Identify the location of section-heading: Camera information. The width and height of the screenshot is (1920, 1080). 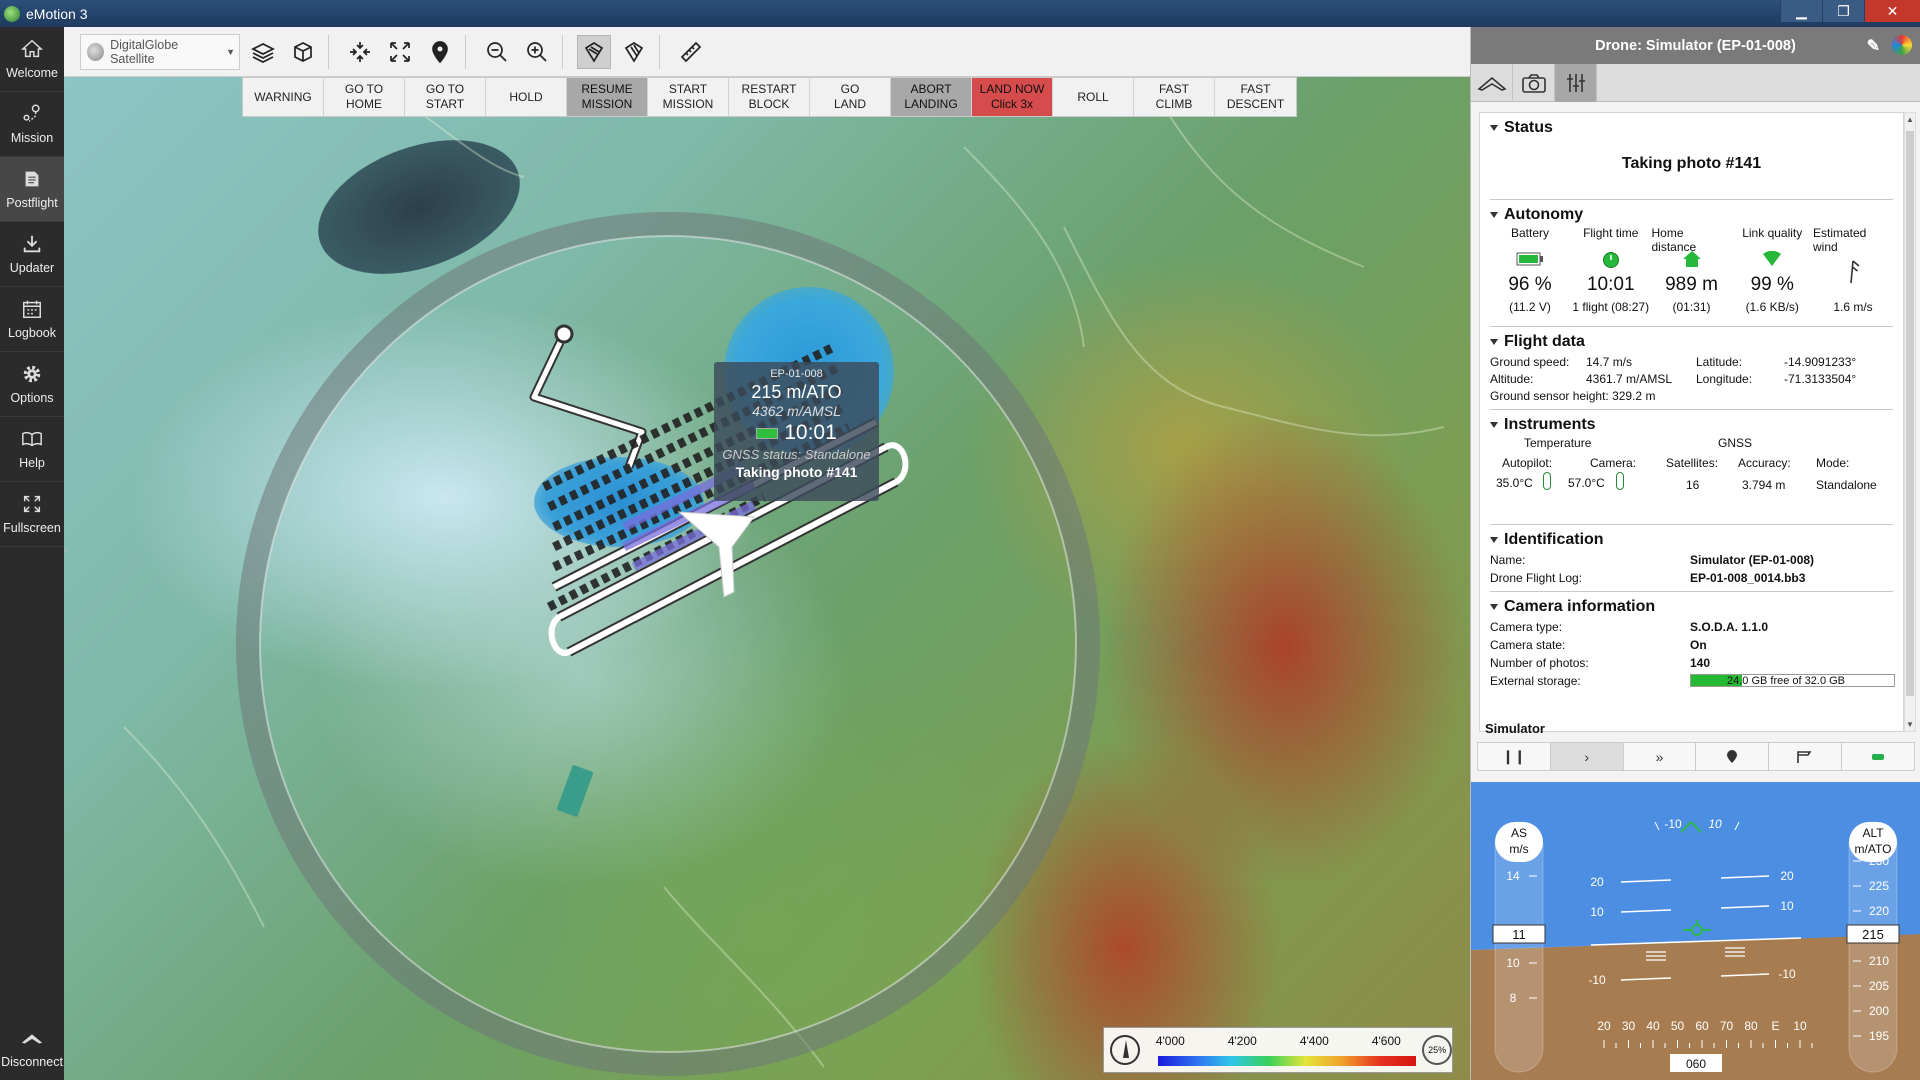
(1691, 604).